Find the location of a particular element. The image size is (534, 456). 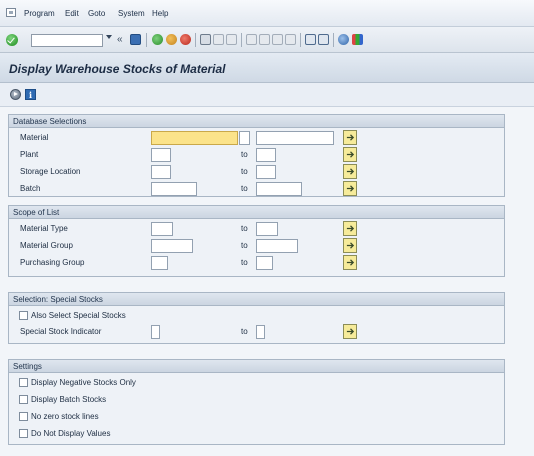

row-batch: Batch to is located at coordinates (256, 189).